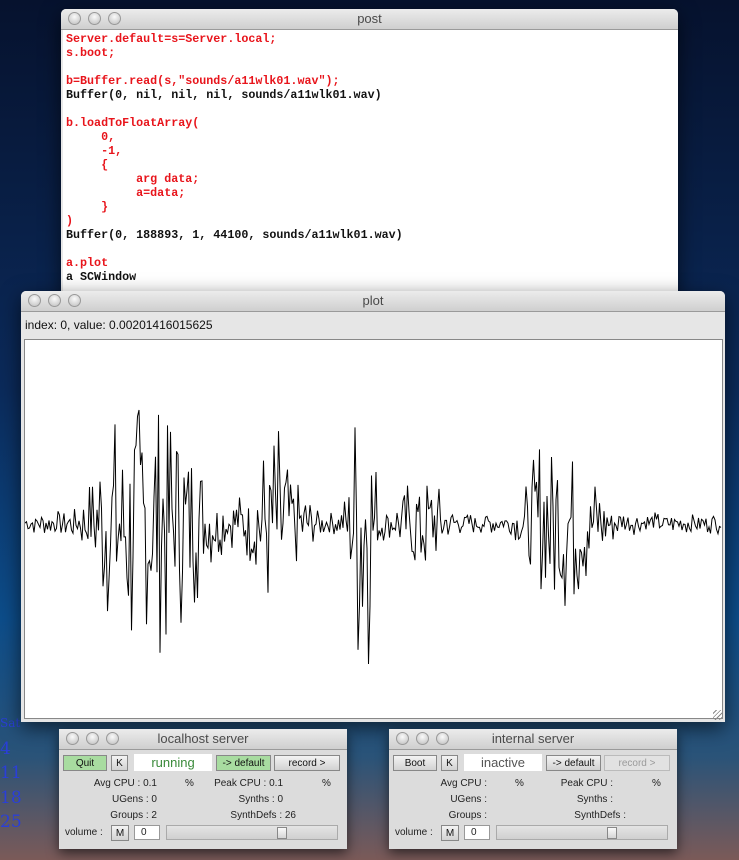  I want to click on post-line: b.loadToFloatArray(, so click(133, 123).